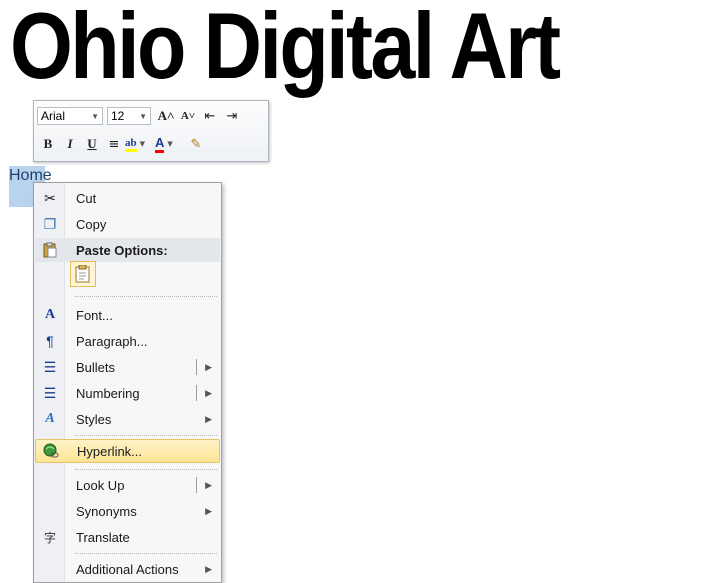 The width and height of the screenshot is (719, 583). Describe the element at coordinates (118, 116) in the screenshot. I see `font-size-value: 12` at that location.